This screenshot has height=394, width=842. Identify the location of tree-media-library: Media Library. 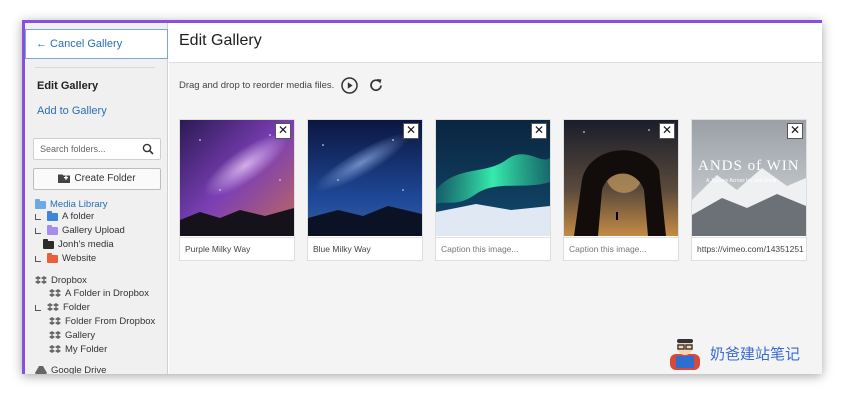
(71, 204).